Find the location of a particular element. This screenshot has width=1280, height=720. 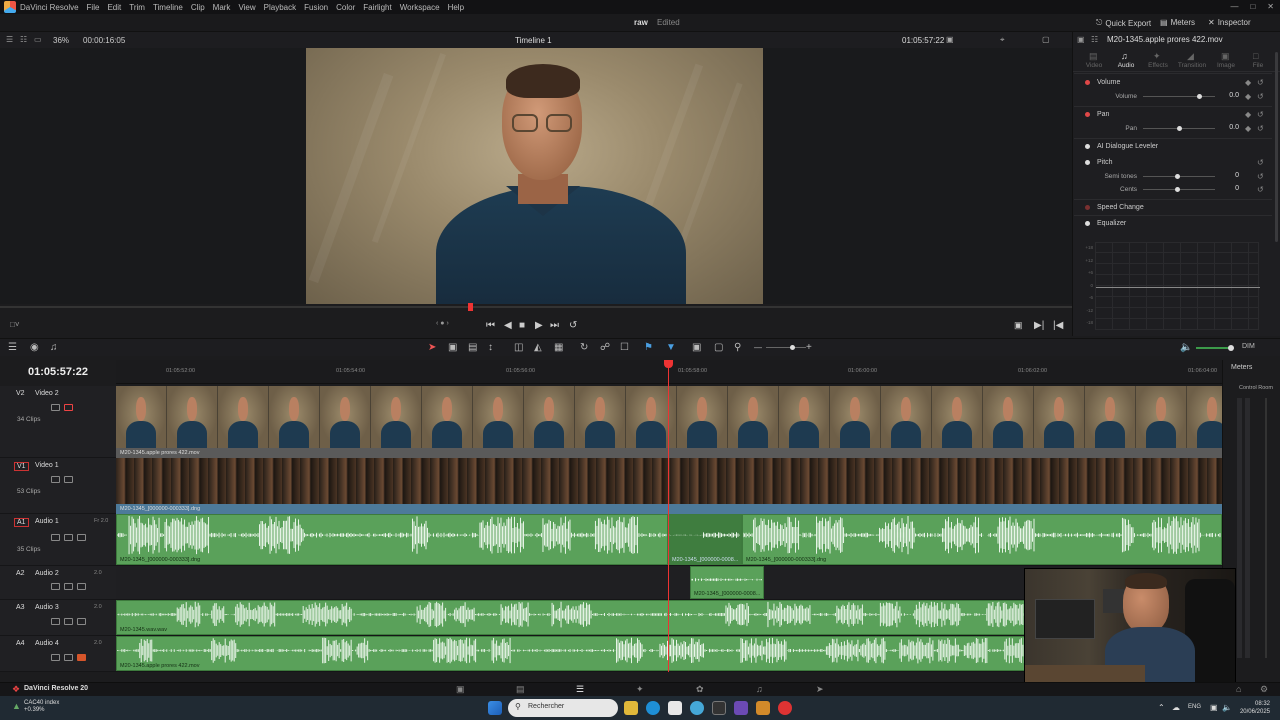

teams-icon is located at coordinates (741, 708).